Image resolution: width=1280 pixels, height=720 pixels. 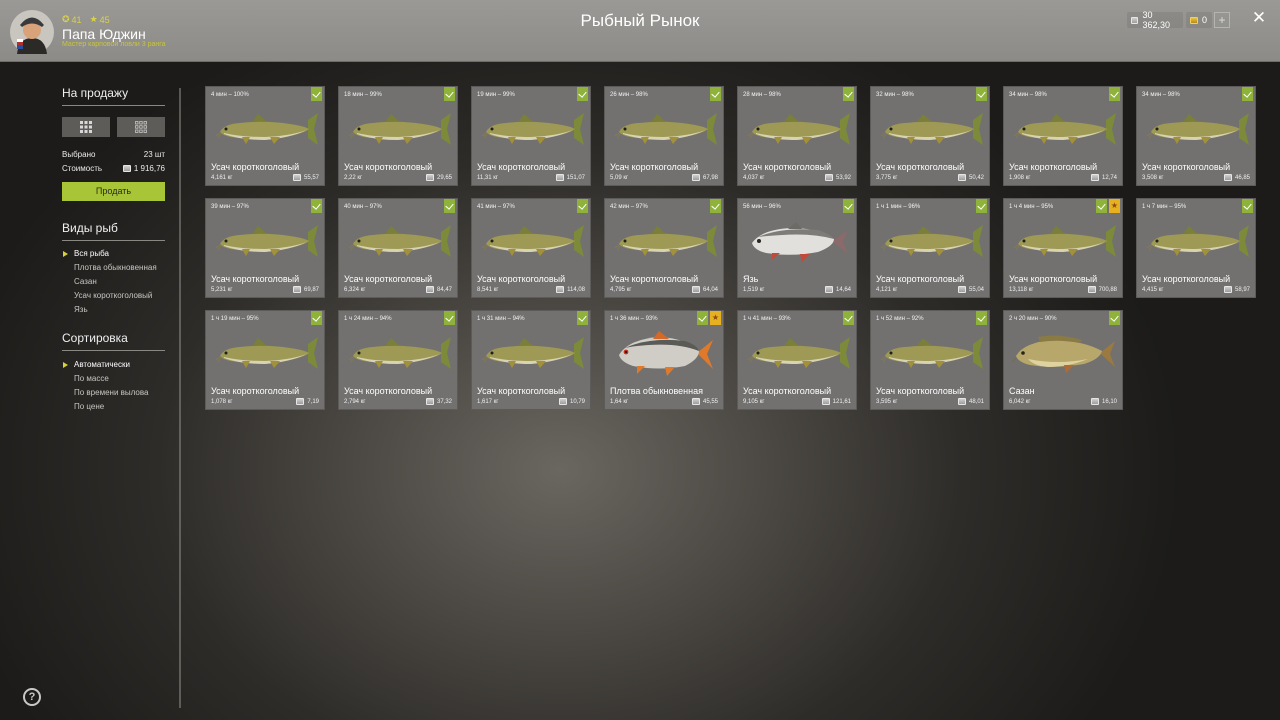 What do you see at coordinates (841, 401) in the screenshot?
I see `fish-price-value: 121,61` at bounding box center [841, 401].